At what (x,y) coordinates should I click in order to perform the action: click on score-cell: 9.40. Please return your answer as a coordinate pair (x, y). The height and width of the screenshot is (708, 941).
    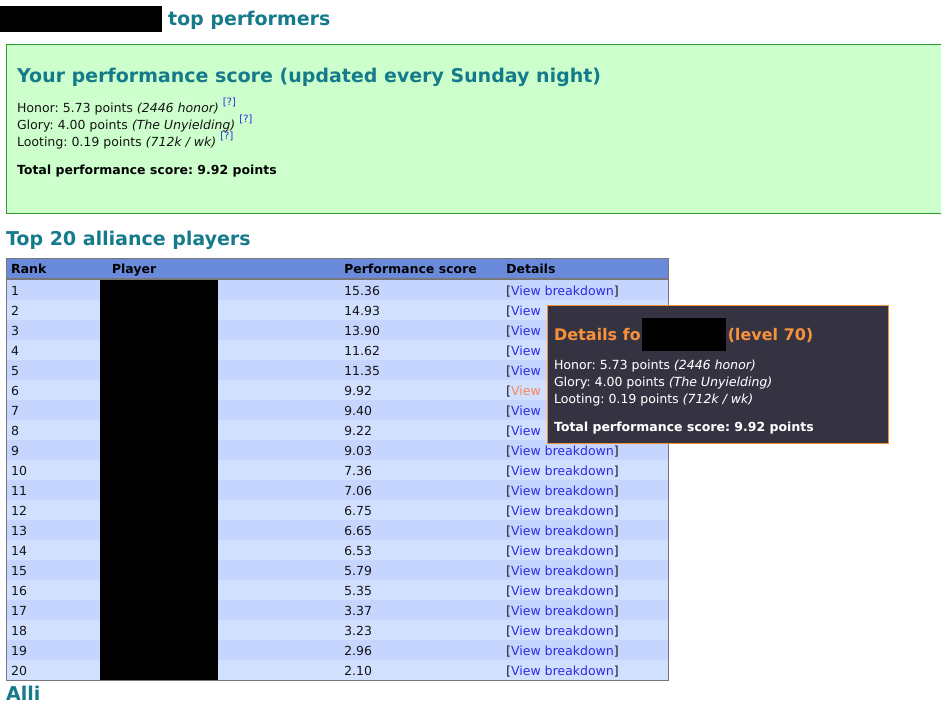
    Looking at the image, I should click on (421, 410).